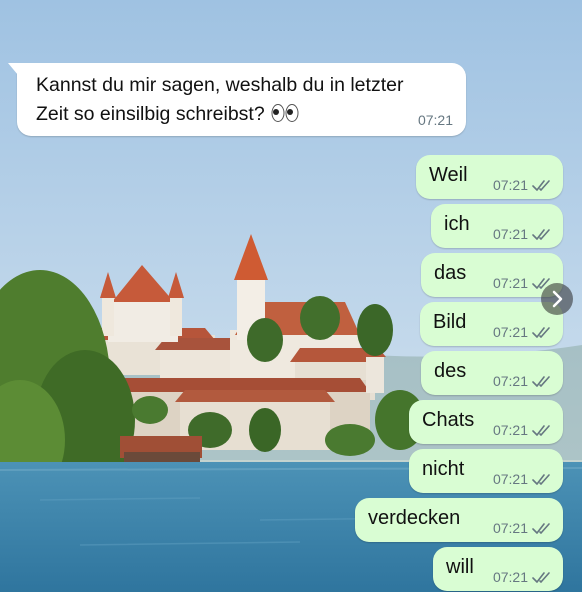  What do you see at coordinates (450, 322) in the screenshot?
I see `outgoing-message-text: Bild` at bounding box center [450, 322].